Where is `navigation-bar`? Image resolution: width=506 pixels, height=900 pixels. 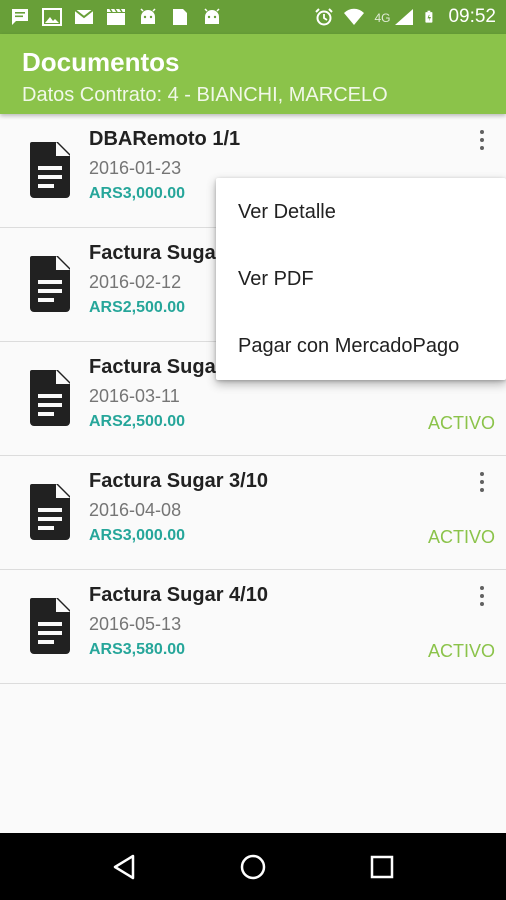 navigation-bar is located at coordinates (253, 866).